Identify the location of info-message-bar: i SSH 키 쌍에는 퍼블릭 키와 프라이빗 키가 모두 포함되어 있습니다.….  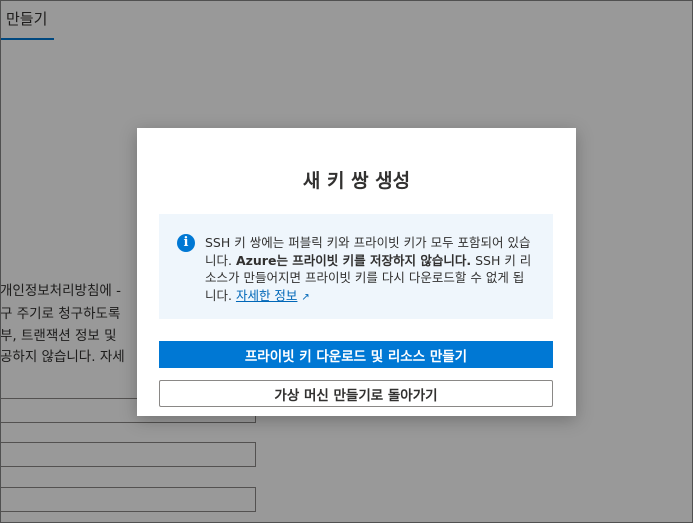
(356, 266).